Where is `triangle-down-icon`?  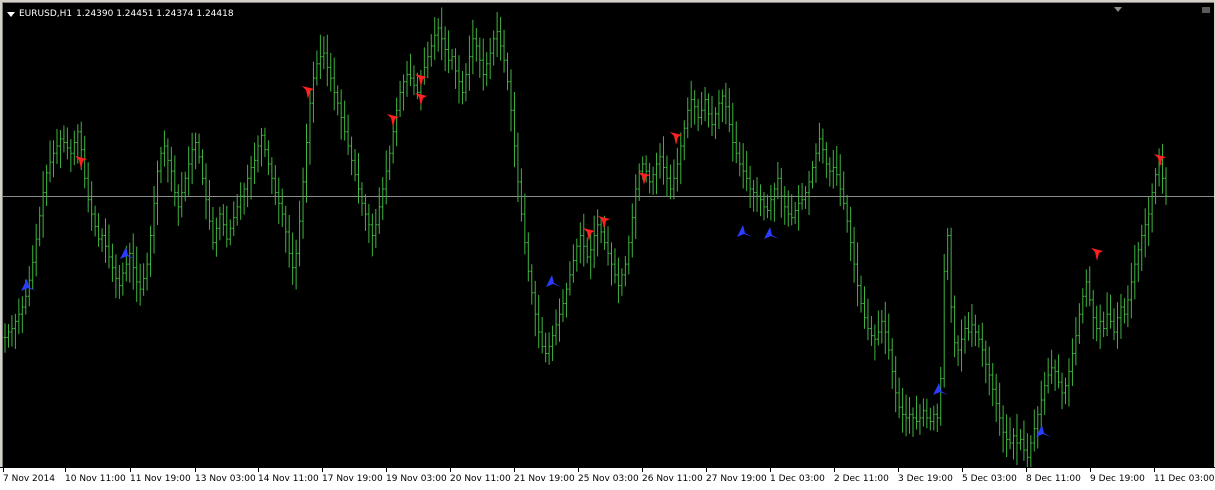
triangle-down-icon is located at coordinates (11, 14).